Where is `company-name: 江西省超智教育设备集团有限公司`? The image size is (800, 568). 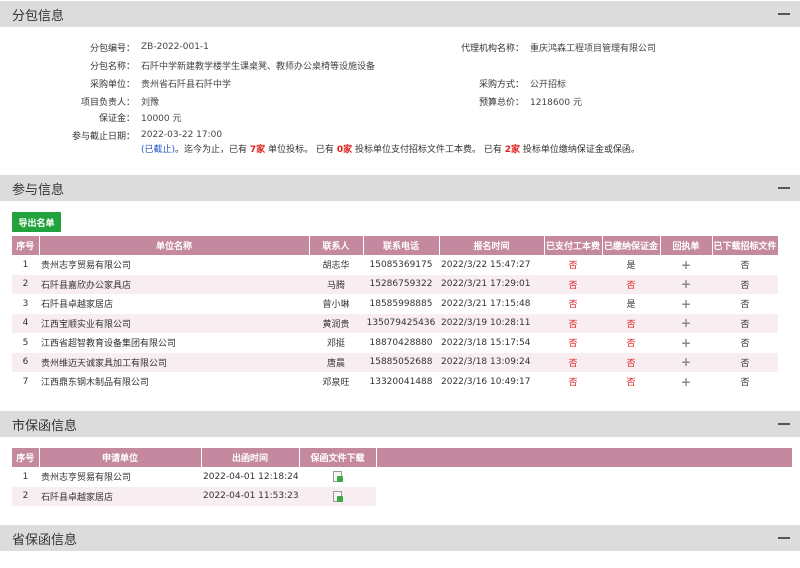 company-name: 江西省超智教育设备集团有限公司 is located at coordinates (109, 344).